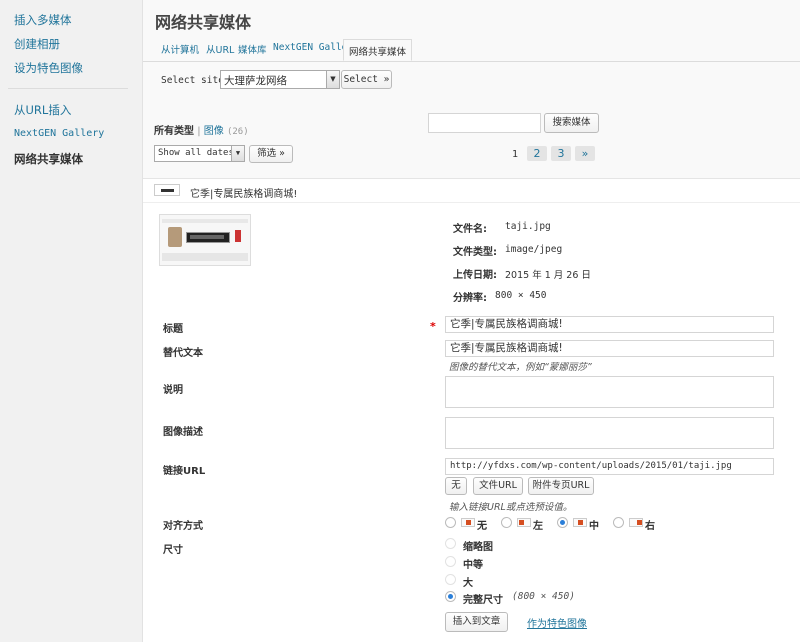 This screenshot has width=800, height=642. I want to click on file-name-value: taji.jpg, so click(528, 226).